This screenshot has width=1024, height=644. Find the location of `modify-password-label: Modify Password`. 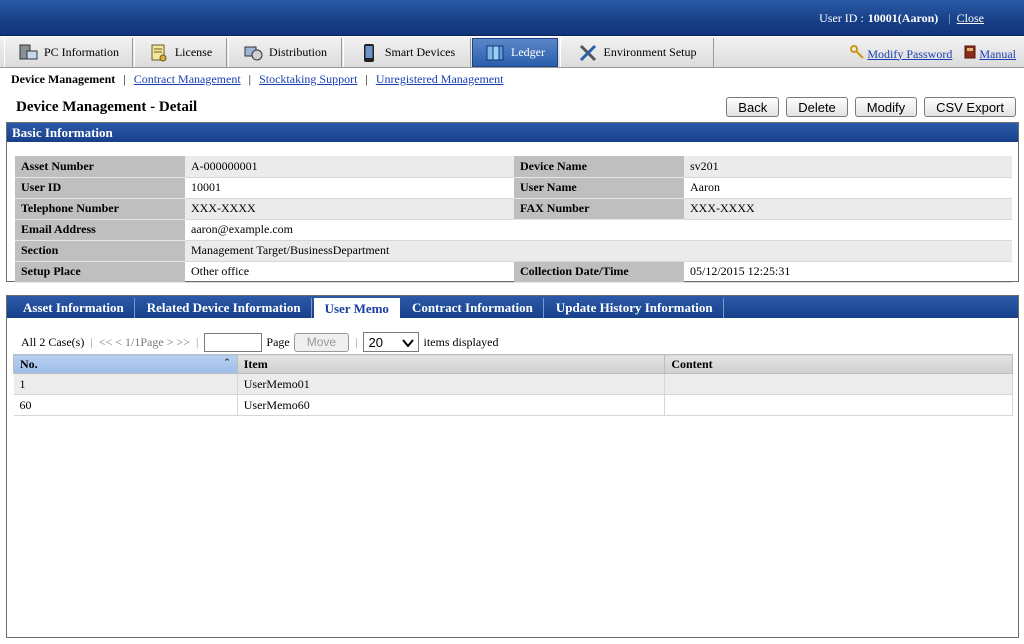

modify-password-label: Modify Password is located at coordinates (910, 53).